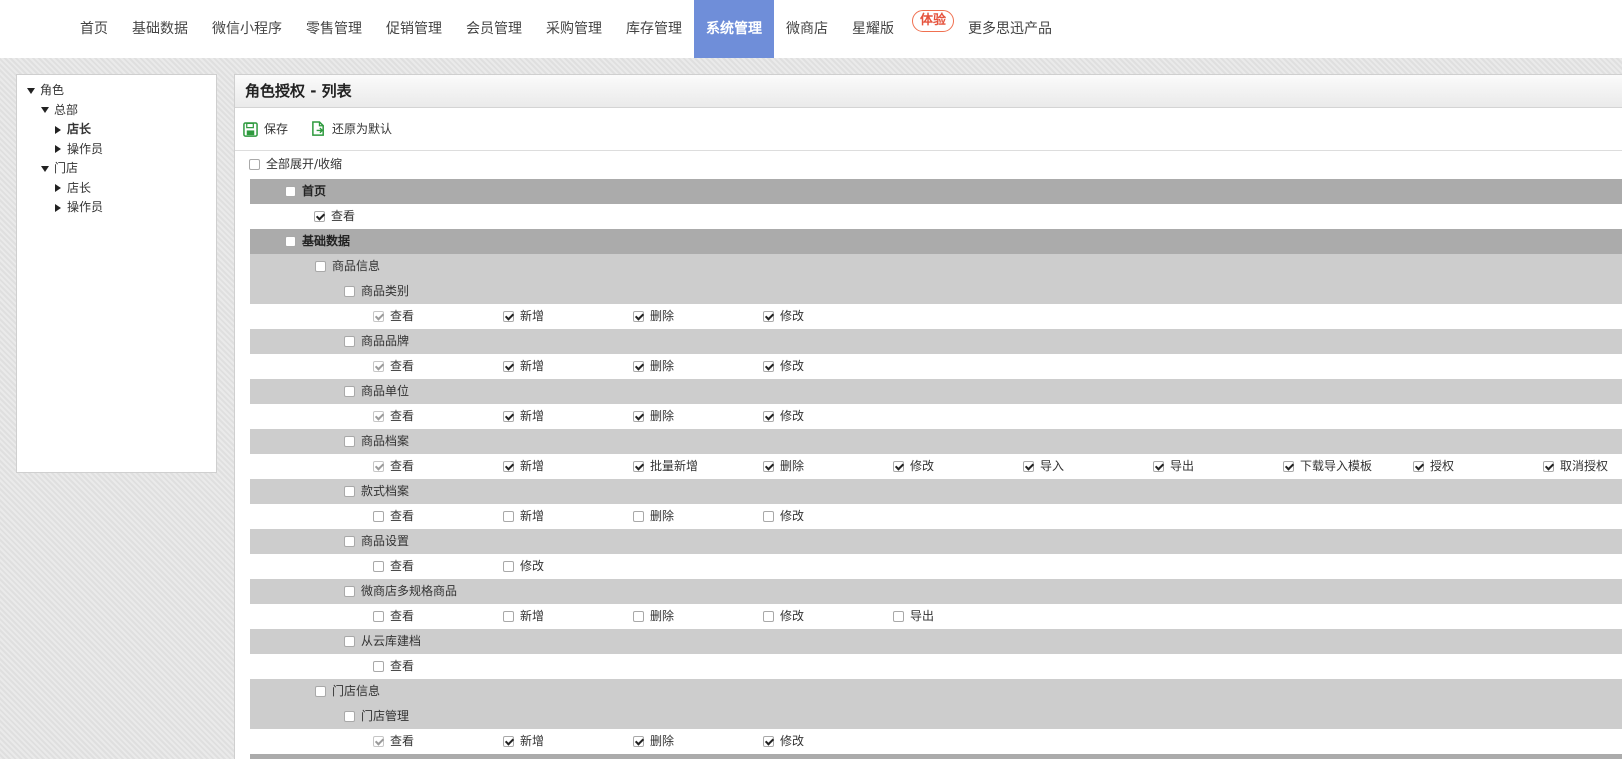 The width and height of the screenshot is (1622, 759). Describe the element at coordinates (1327, 466) in the screenshot. I see `permission-item: 下载导入模板` at that location.